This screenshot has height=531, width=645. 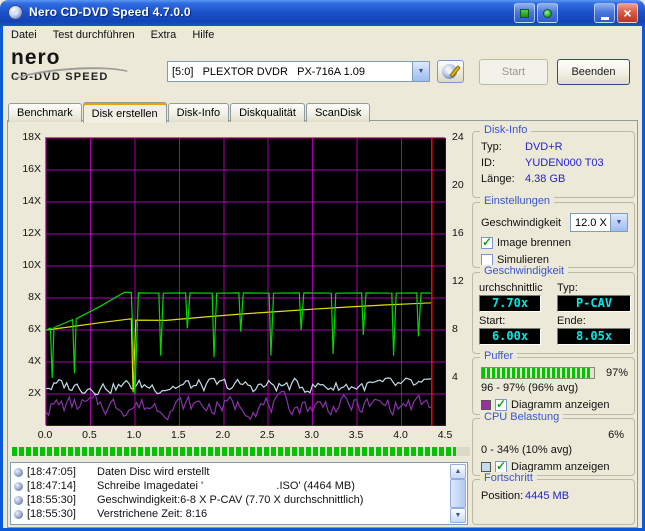 I want to click on buffer-diagram-checkbox: ✓ Diagramm anzeigen, so click(x=554, y=404).